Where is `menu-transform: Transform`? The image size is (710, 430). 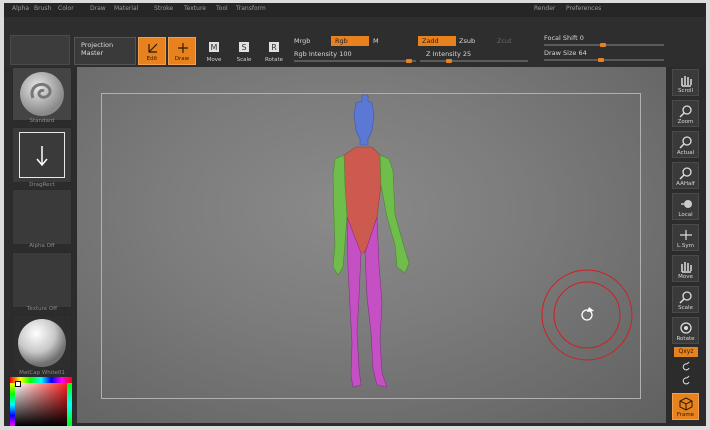 menu-transform: Transform is located at coordinates (251, 8).